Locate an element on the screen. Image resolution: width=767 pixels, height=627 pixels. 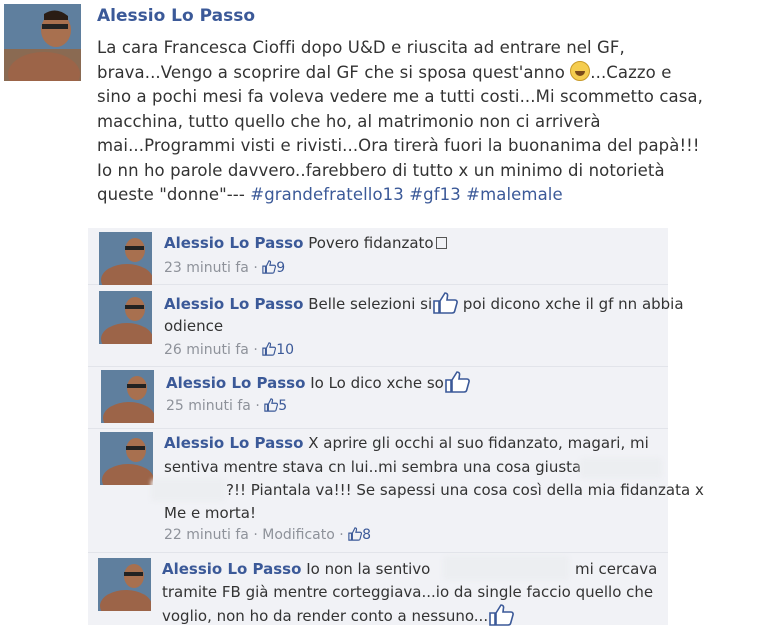
comment-meta: 22 minuti fa · Modificato · 8 is located at coordinates (268, 535).